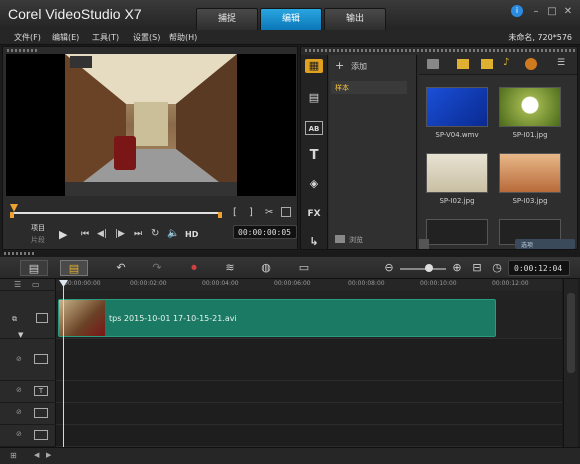 This screenshot has height=464, width=580. What do you see at coordinates (277, 318) in the screenshot?
I see `video-clip: tps 2015-10-01 17-10-15-21.avi` at bounding box center [277, 318].